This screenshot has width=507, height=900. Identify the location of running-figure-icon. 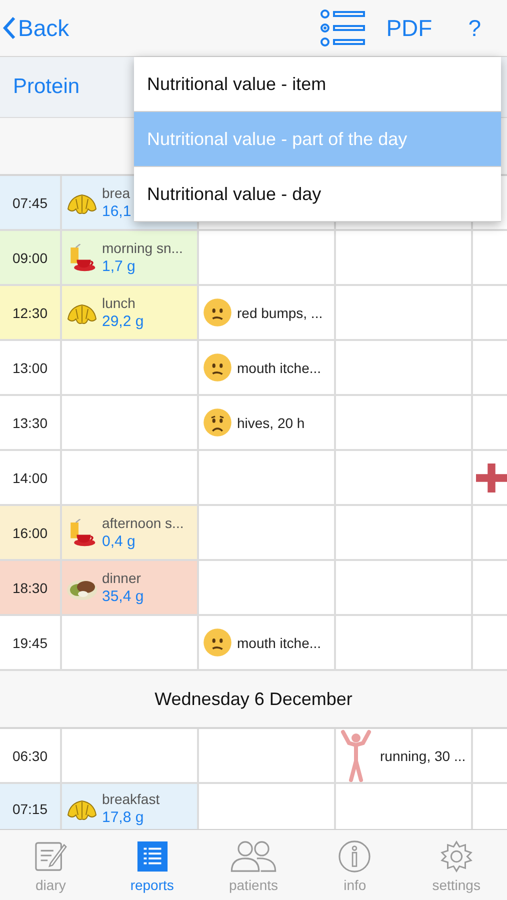
(356, 755).